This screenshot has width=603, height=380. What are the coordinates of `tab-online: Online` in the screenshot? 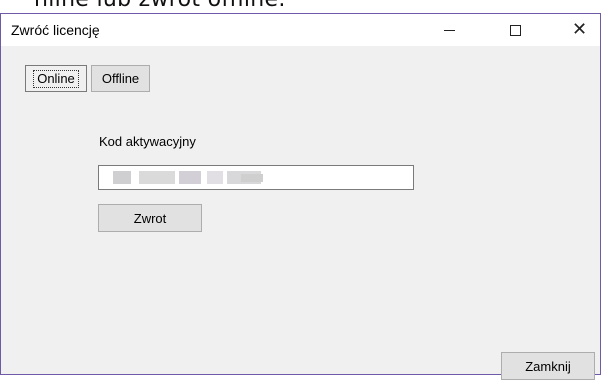 It's located at (56, 78).